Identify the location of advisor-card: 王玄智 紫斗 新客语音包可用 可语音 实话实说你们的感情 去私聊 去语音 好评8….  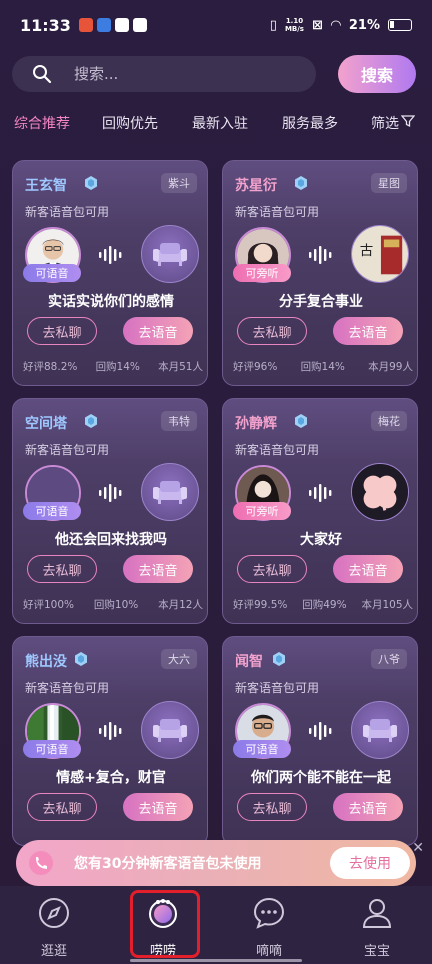
(110, 273).